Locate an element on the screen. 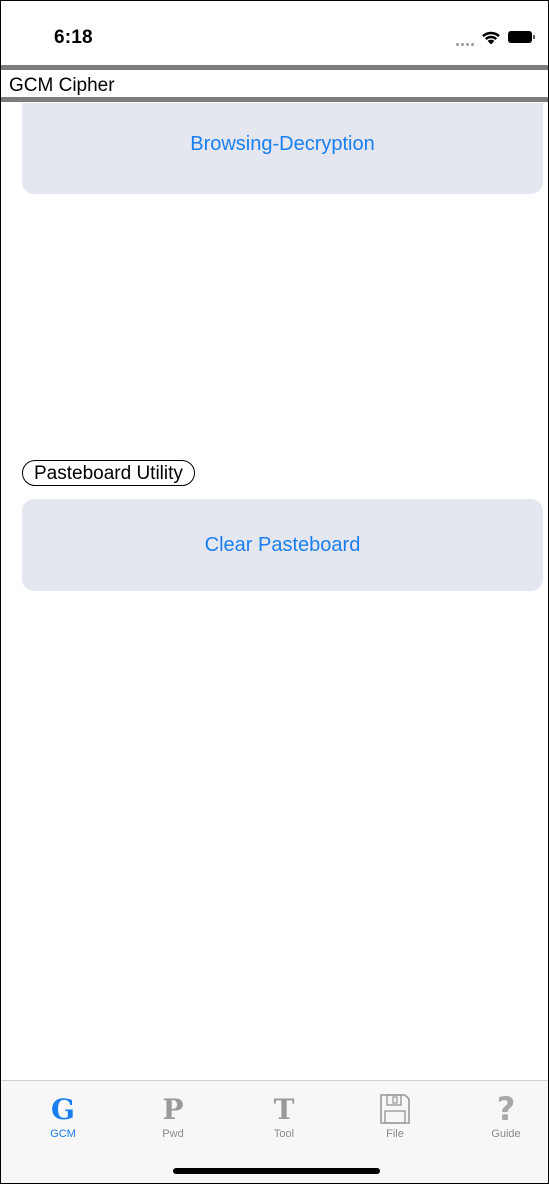  status-bar: 6:18 is located at coordinates (274, 33).